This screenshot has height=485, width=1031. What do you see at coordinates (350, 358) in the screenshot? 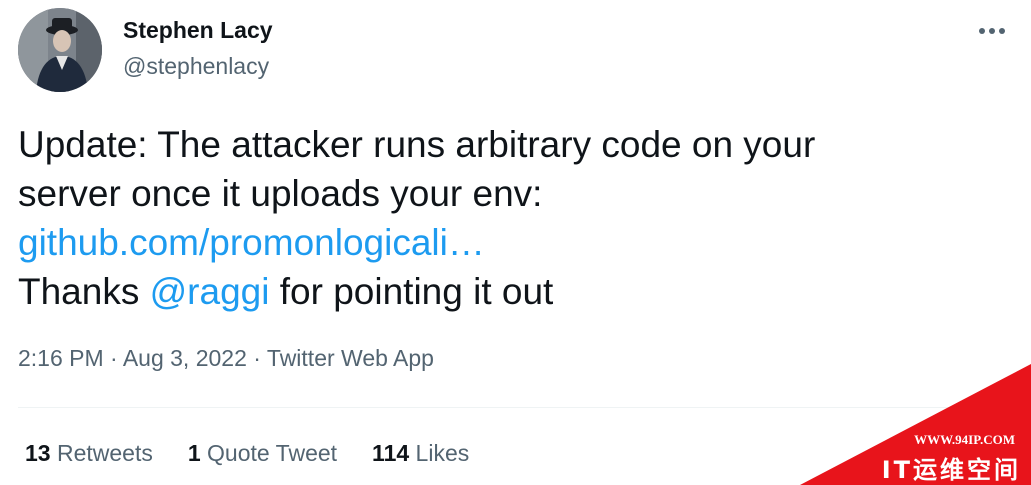
I see `tweet-source: Twitter Web App` at bounding box center [350, 358].